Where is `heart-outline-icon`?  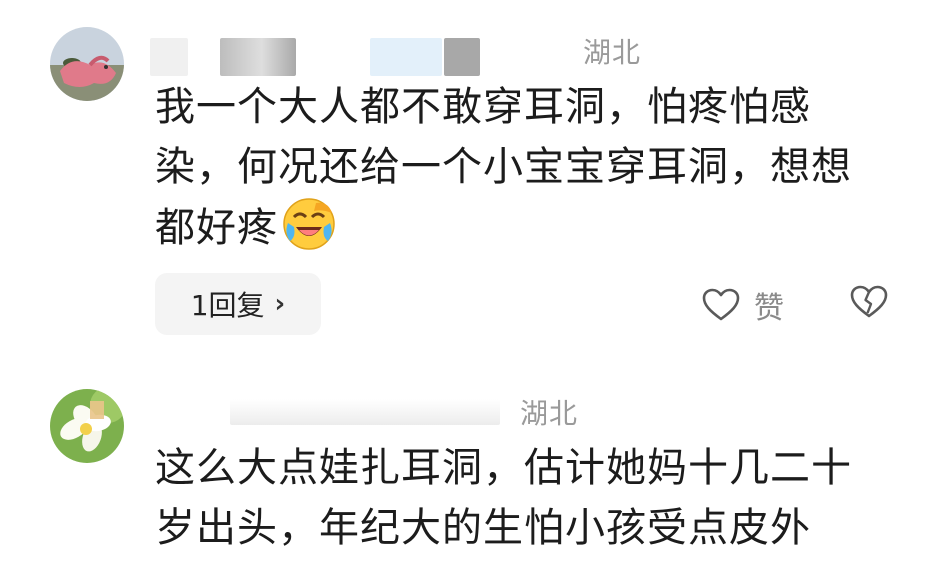 heart-outline-icon is located at coordinates (721, 304).